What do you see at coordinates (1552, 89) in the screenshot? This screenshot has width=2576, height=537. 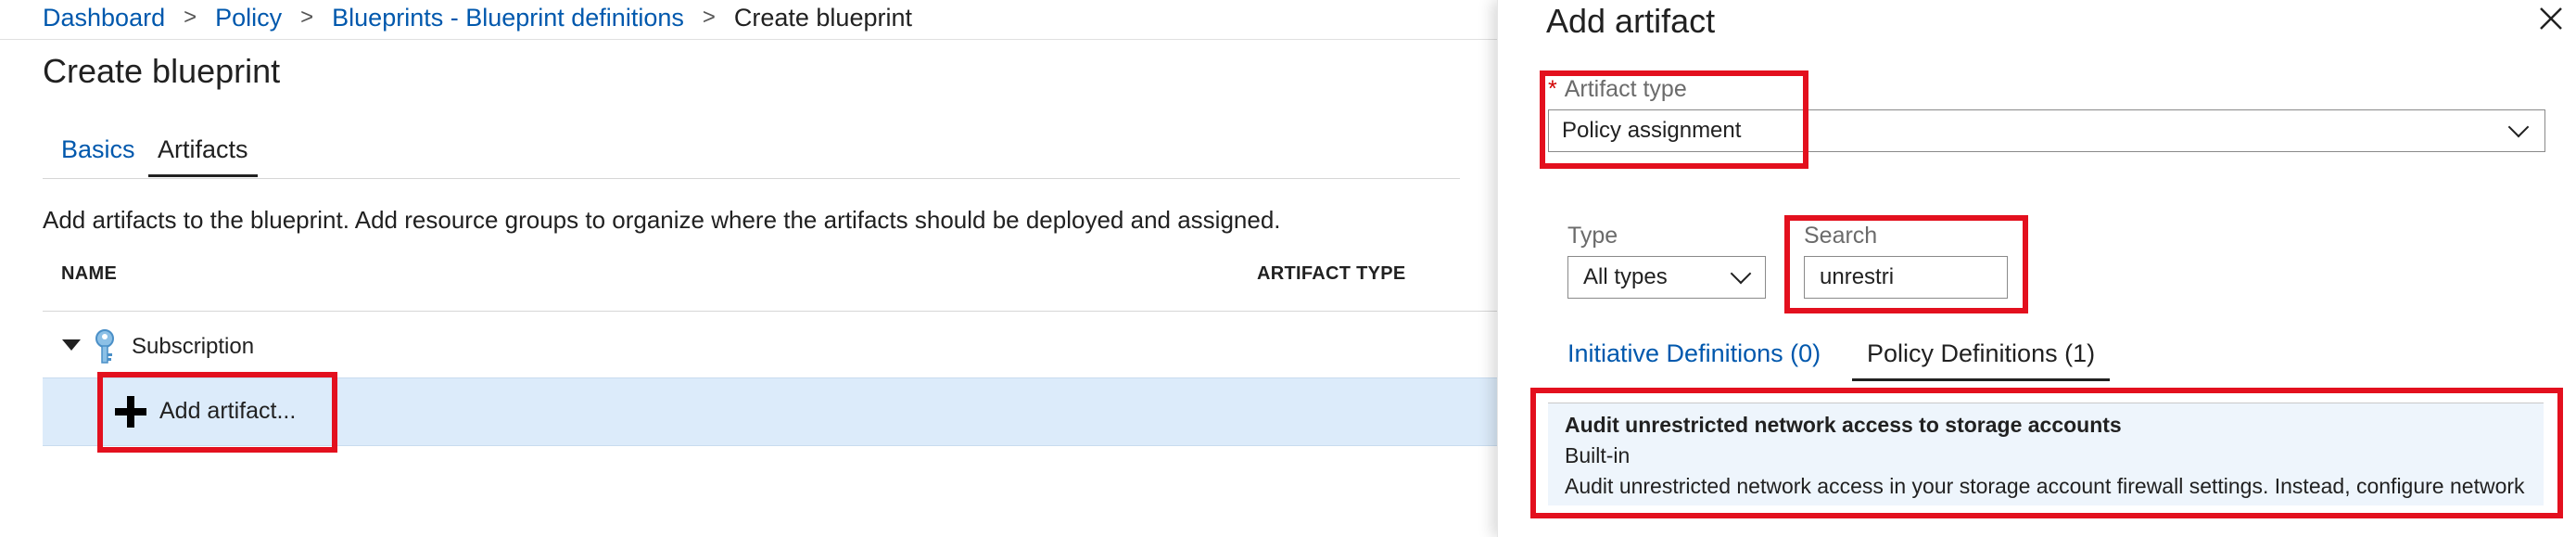 I see `required-mark: *` at bounding box center [1552, 89].